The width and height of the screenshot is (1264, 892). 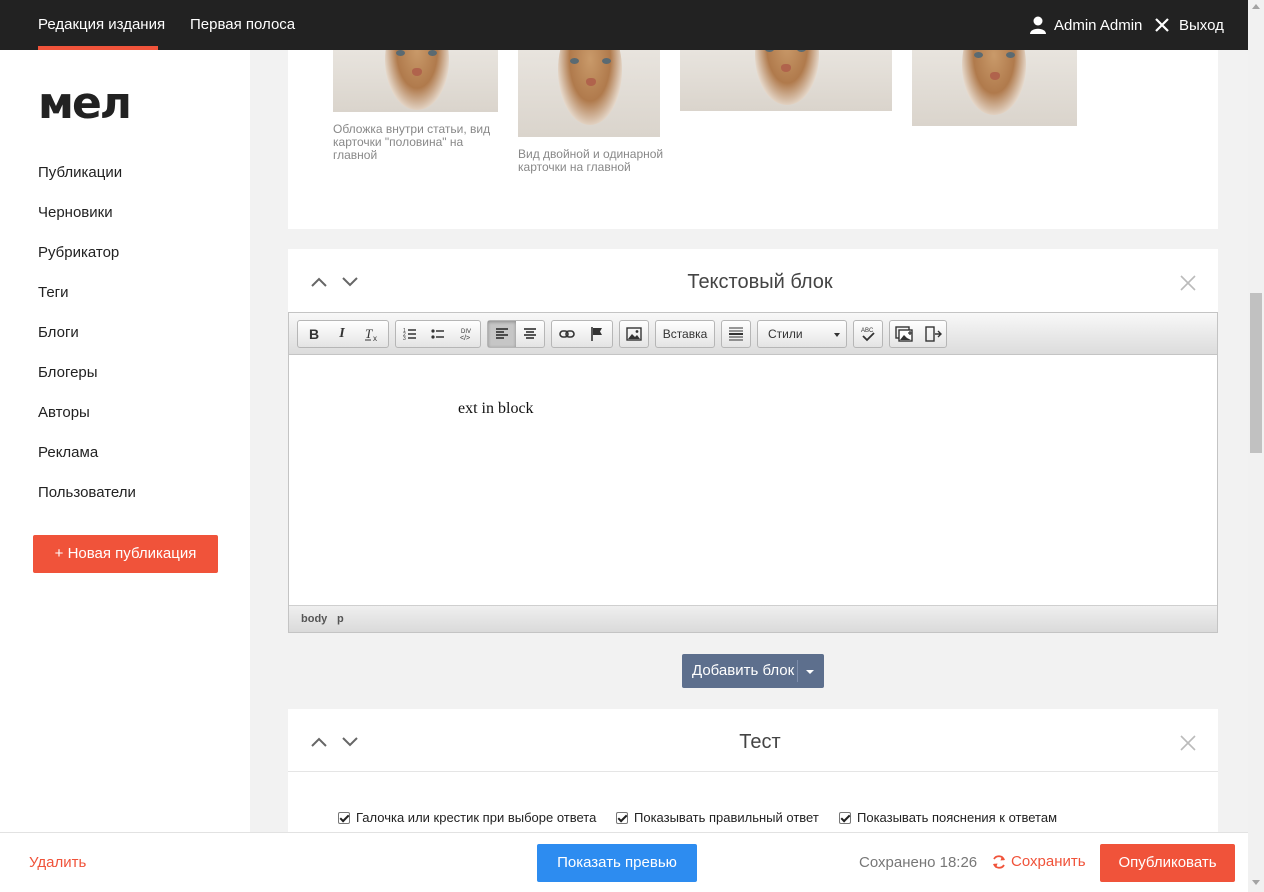 What do you see at coordinates (530, 334) in the screenshot?
I see `align-center-icon` at bounding box center [530, 334].